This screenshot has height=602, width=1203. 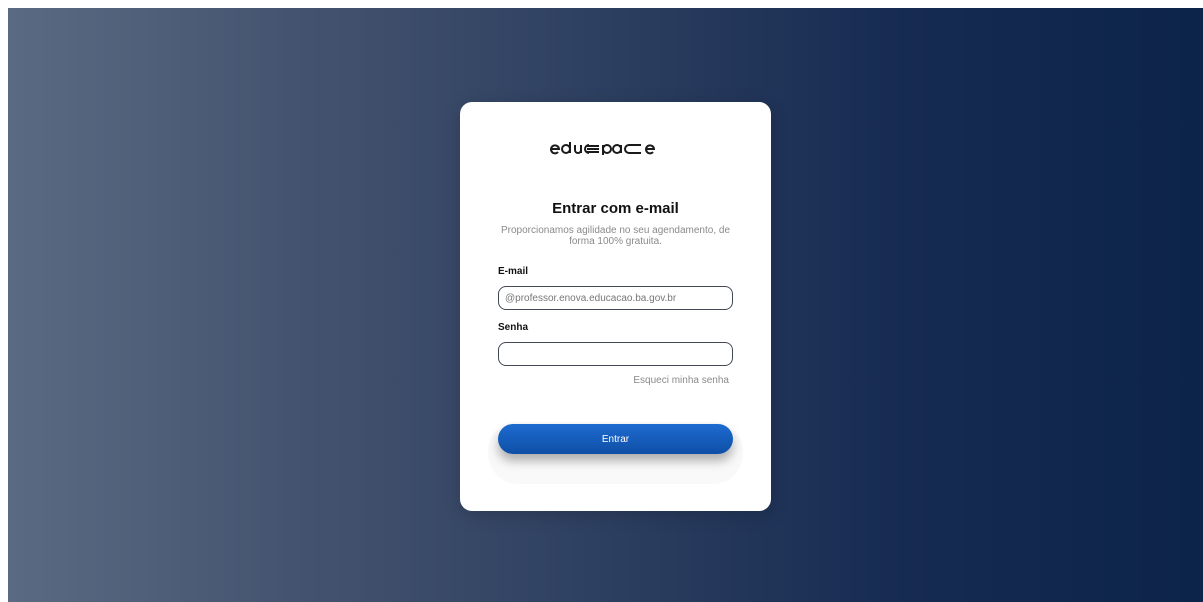 What do you see at coordinates (615, 439) in the screenshot?
I see `login-button: Entrar` at bounding box center [615, 439].